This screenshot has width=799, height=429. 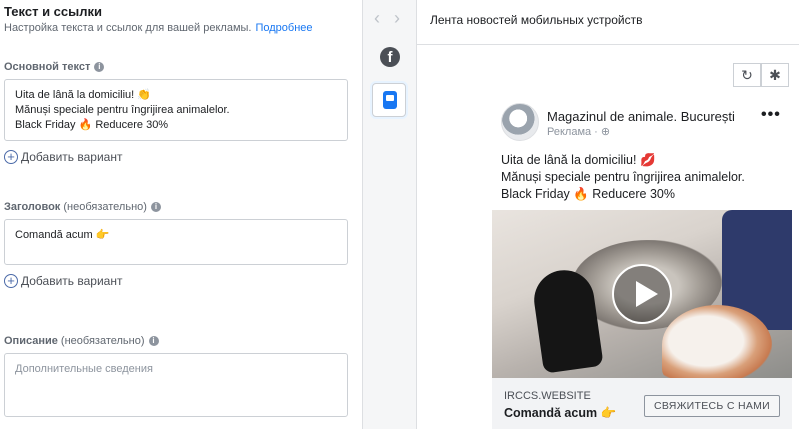 What do you see at coordinates (82, 207) in the screenshot?
I see `headline-label: Заголовок (необязательно) i` at bounding box center [82, 207].